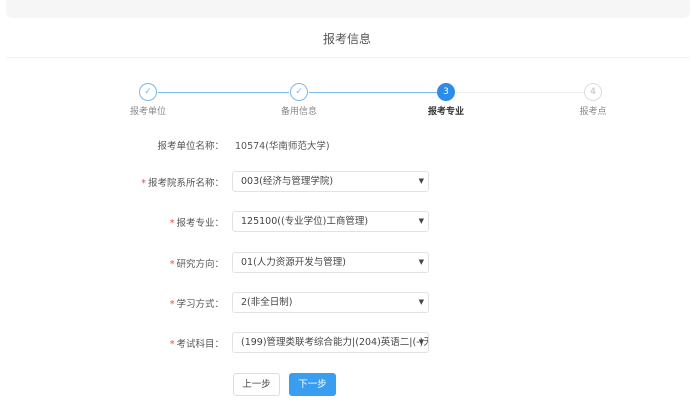 The height and width of the screenshot is (403, 694). Describe the element at coordinates (282, 146) in the screenshot. I see `unit-value: 10574(华南师范大学)` at that location.